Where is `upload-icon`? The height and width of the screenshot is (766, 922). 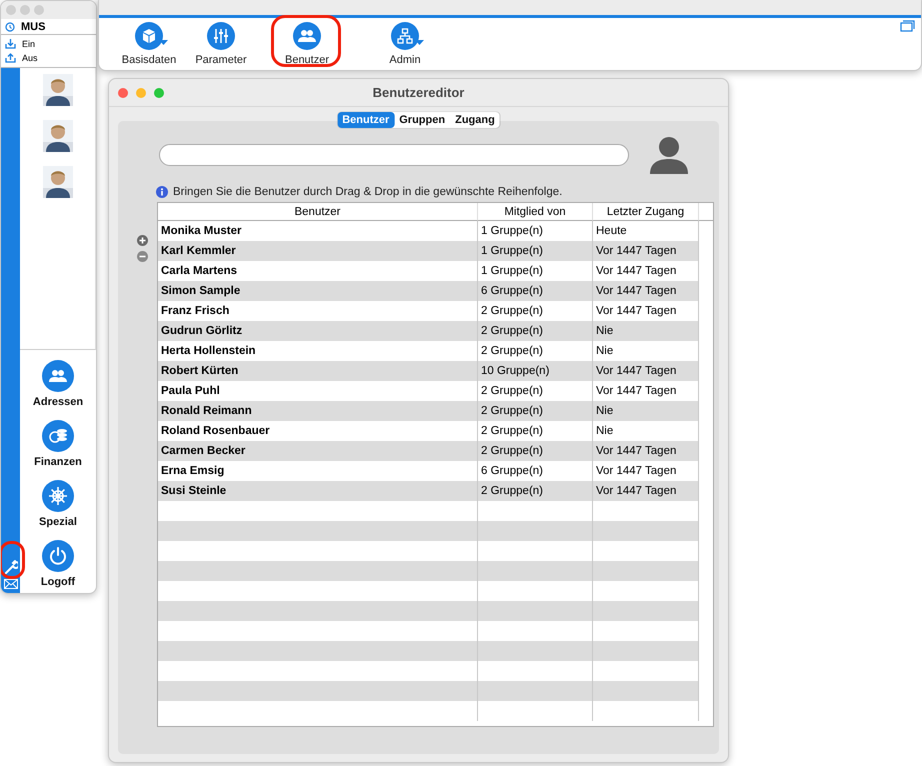
upload-icon is located at coordinates (10, 58).